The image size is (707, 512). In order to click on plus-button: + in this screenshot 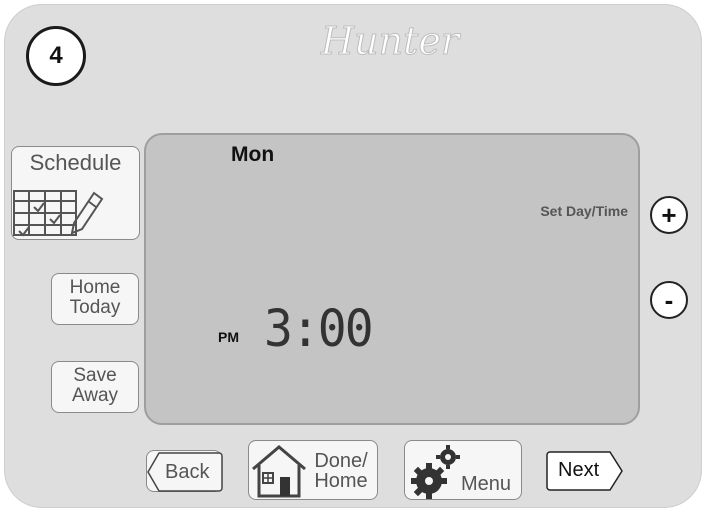, I will do `click(669, 215)`.